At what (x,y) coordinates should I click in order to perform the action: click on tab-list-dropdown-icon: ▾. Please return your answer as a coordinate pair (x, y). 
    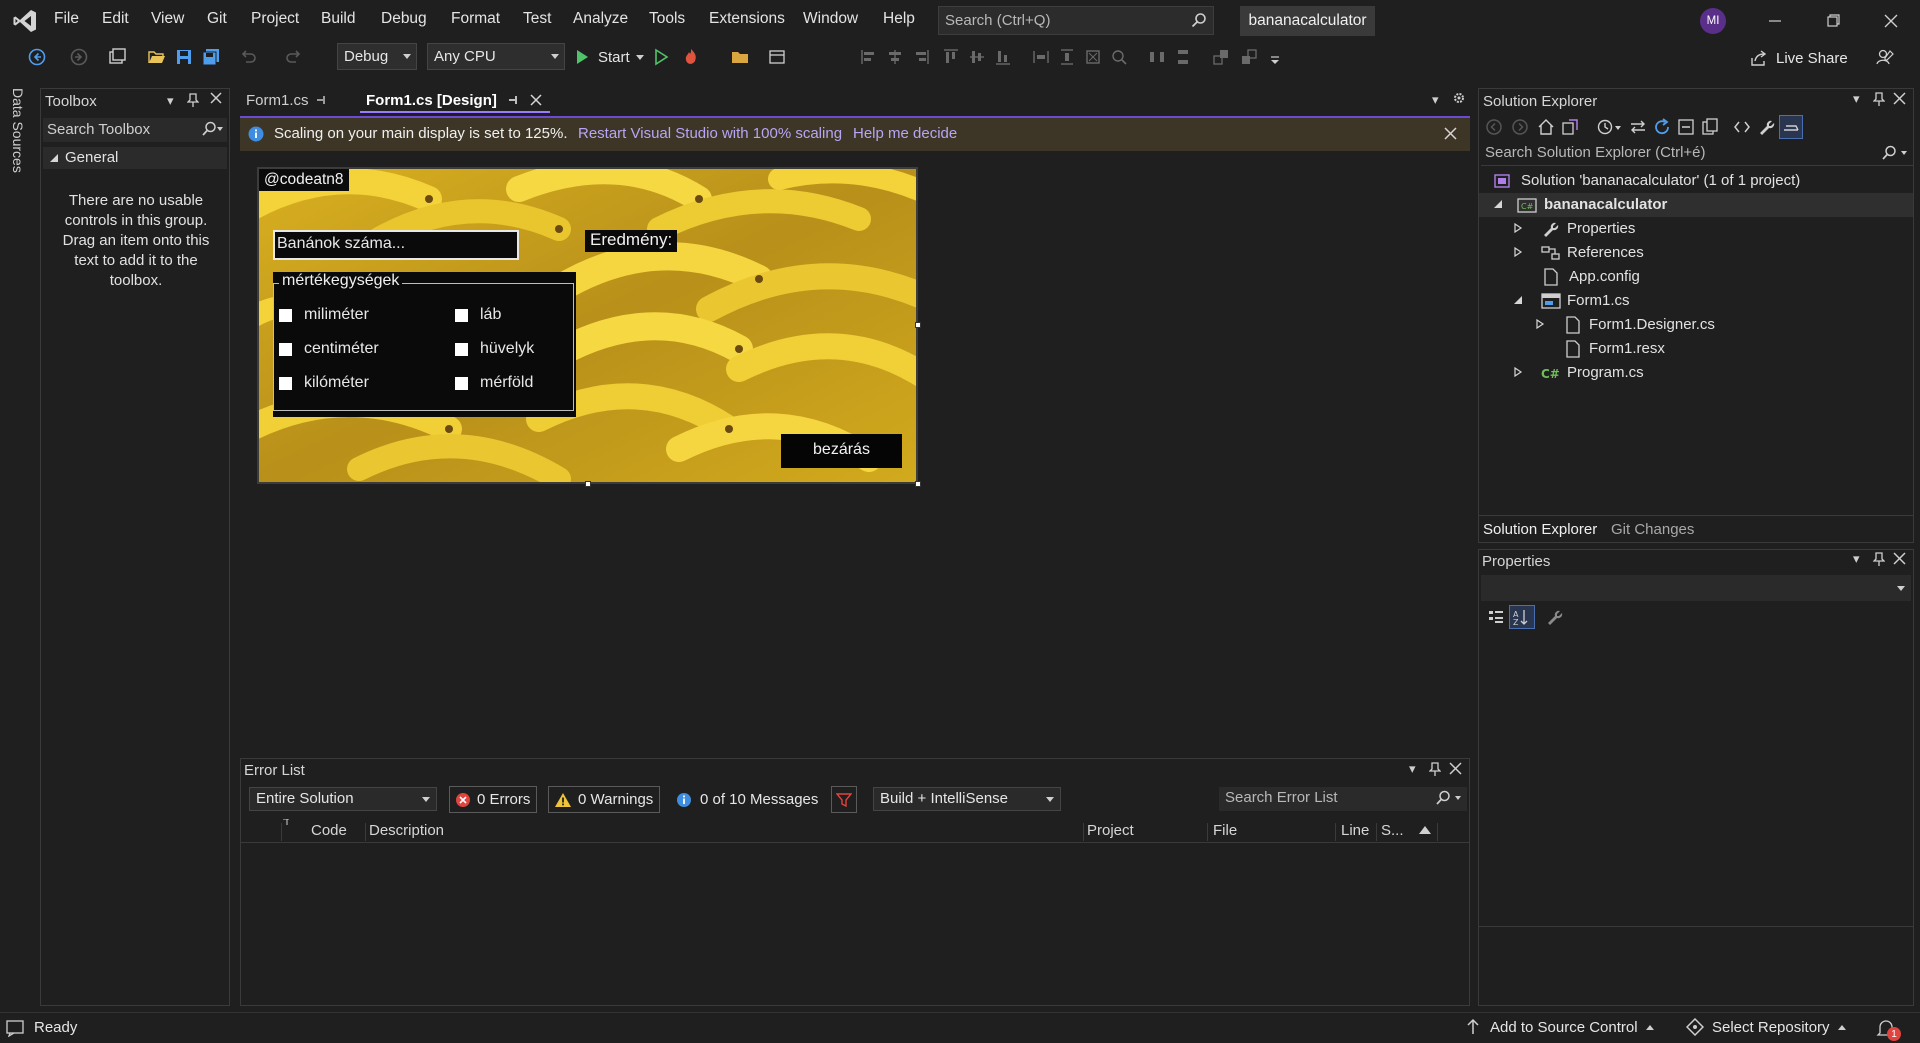
    Looking at the image, I should click on (1435, 100).